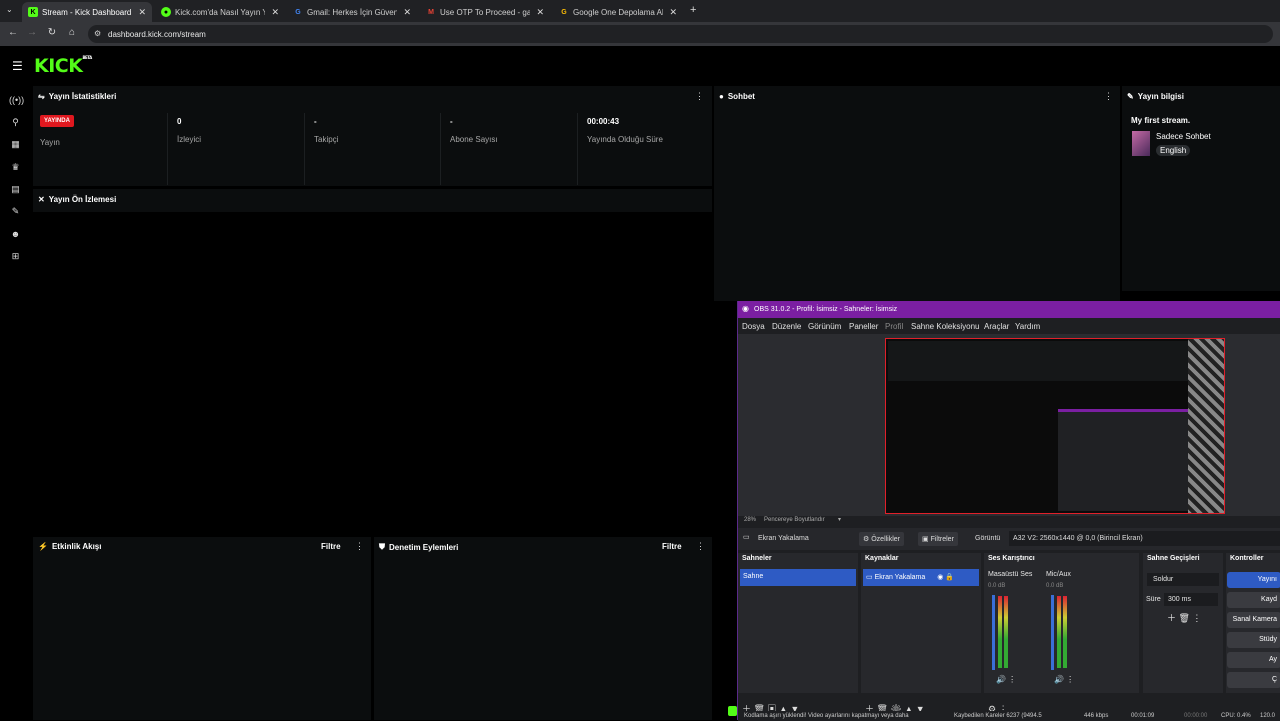 The width and height of the screenshot is (1280, 721). Describe the element at coordinates (97, 33) in the screenshot. I see `site-info-icon: ⚙` at that location.